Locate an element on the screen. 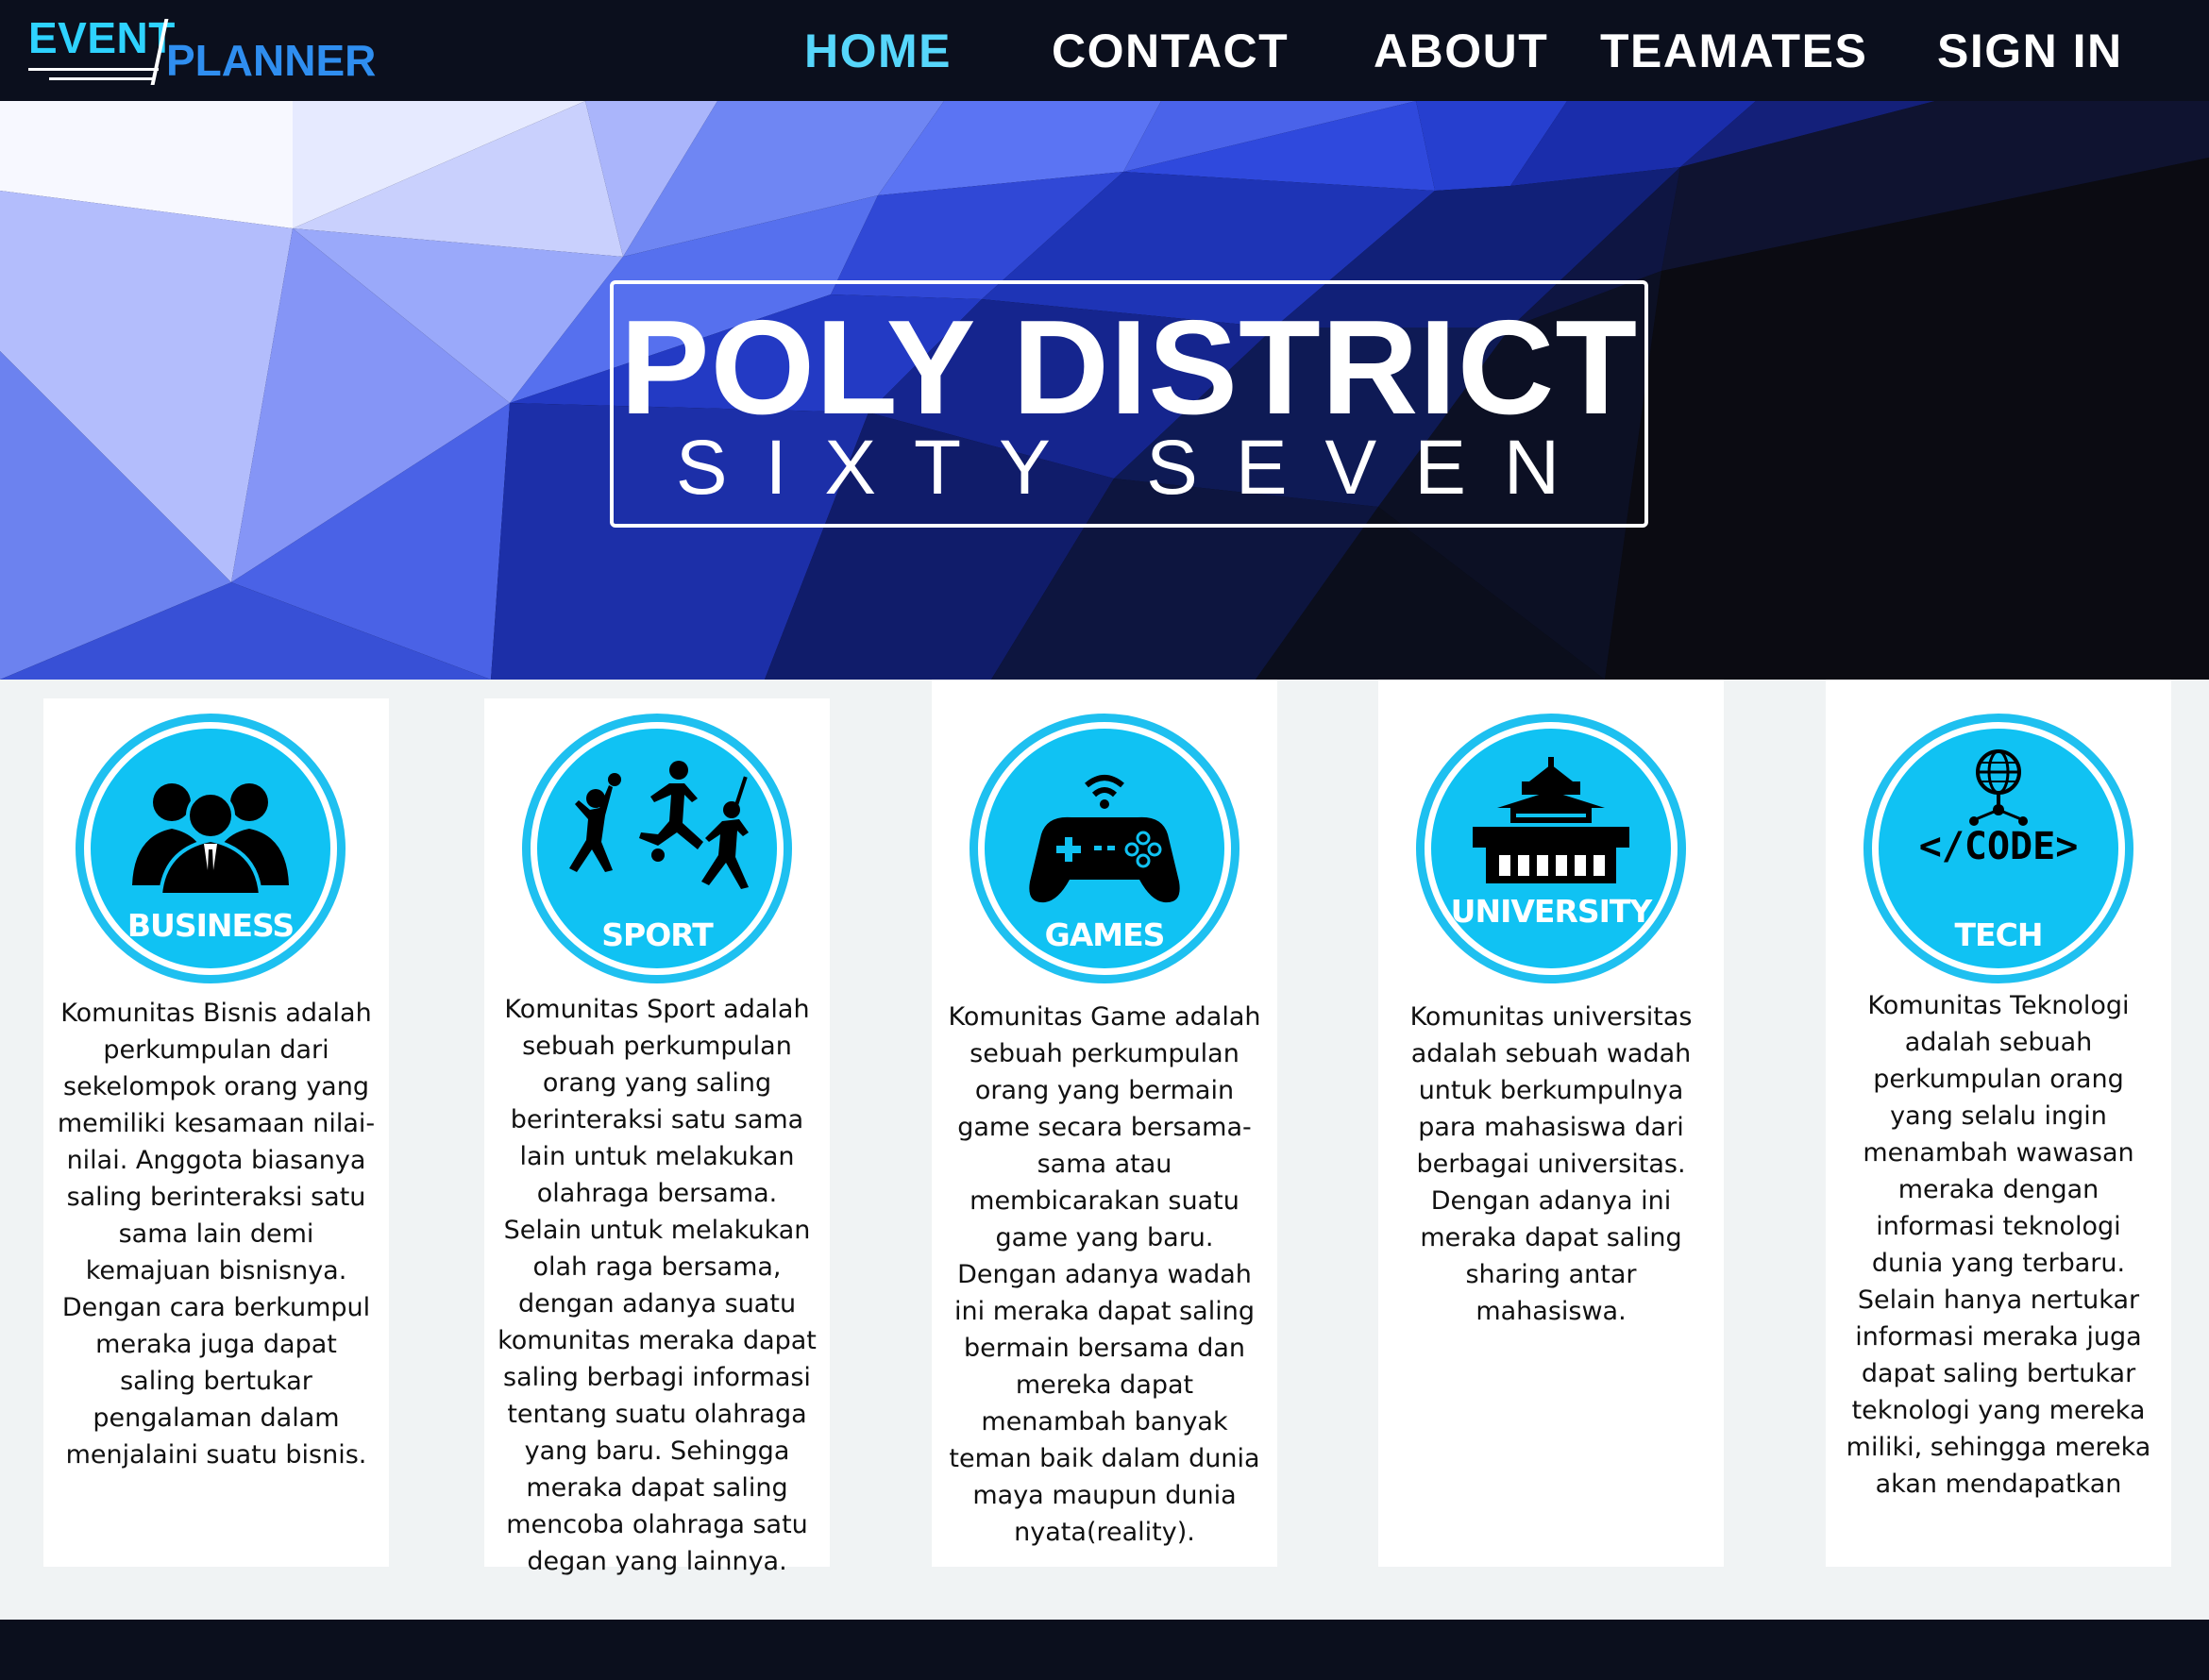 This screenshot has width=2209, height=1680. games-label: GAMES is located at coordinates (1105, 934).